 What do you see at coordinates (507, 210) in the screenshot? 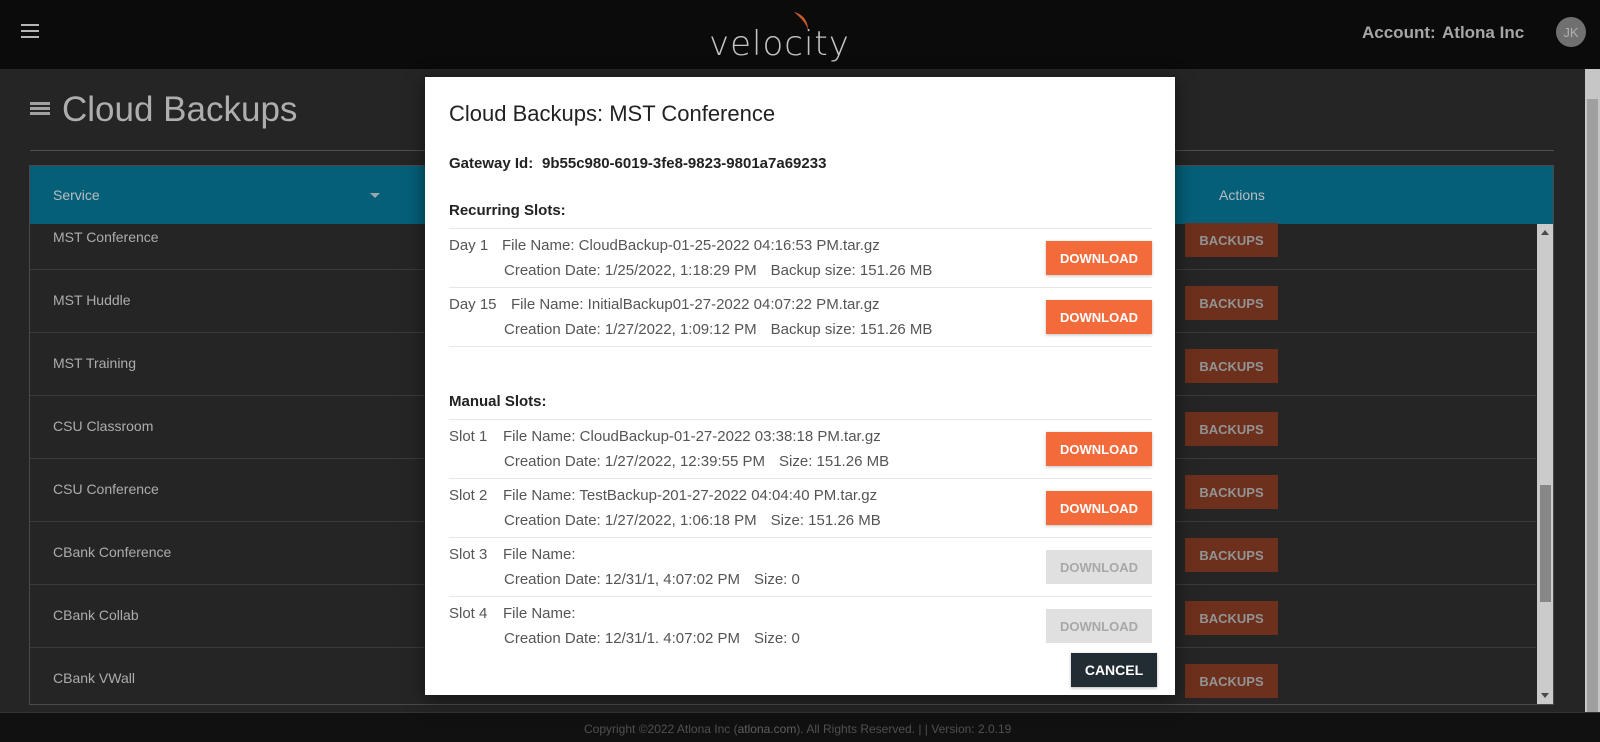
I see `recurring-slots-title: Recurring Slots:` at bounding box center [507, 210].